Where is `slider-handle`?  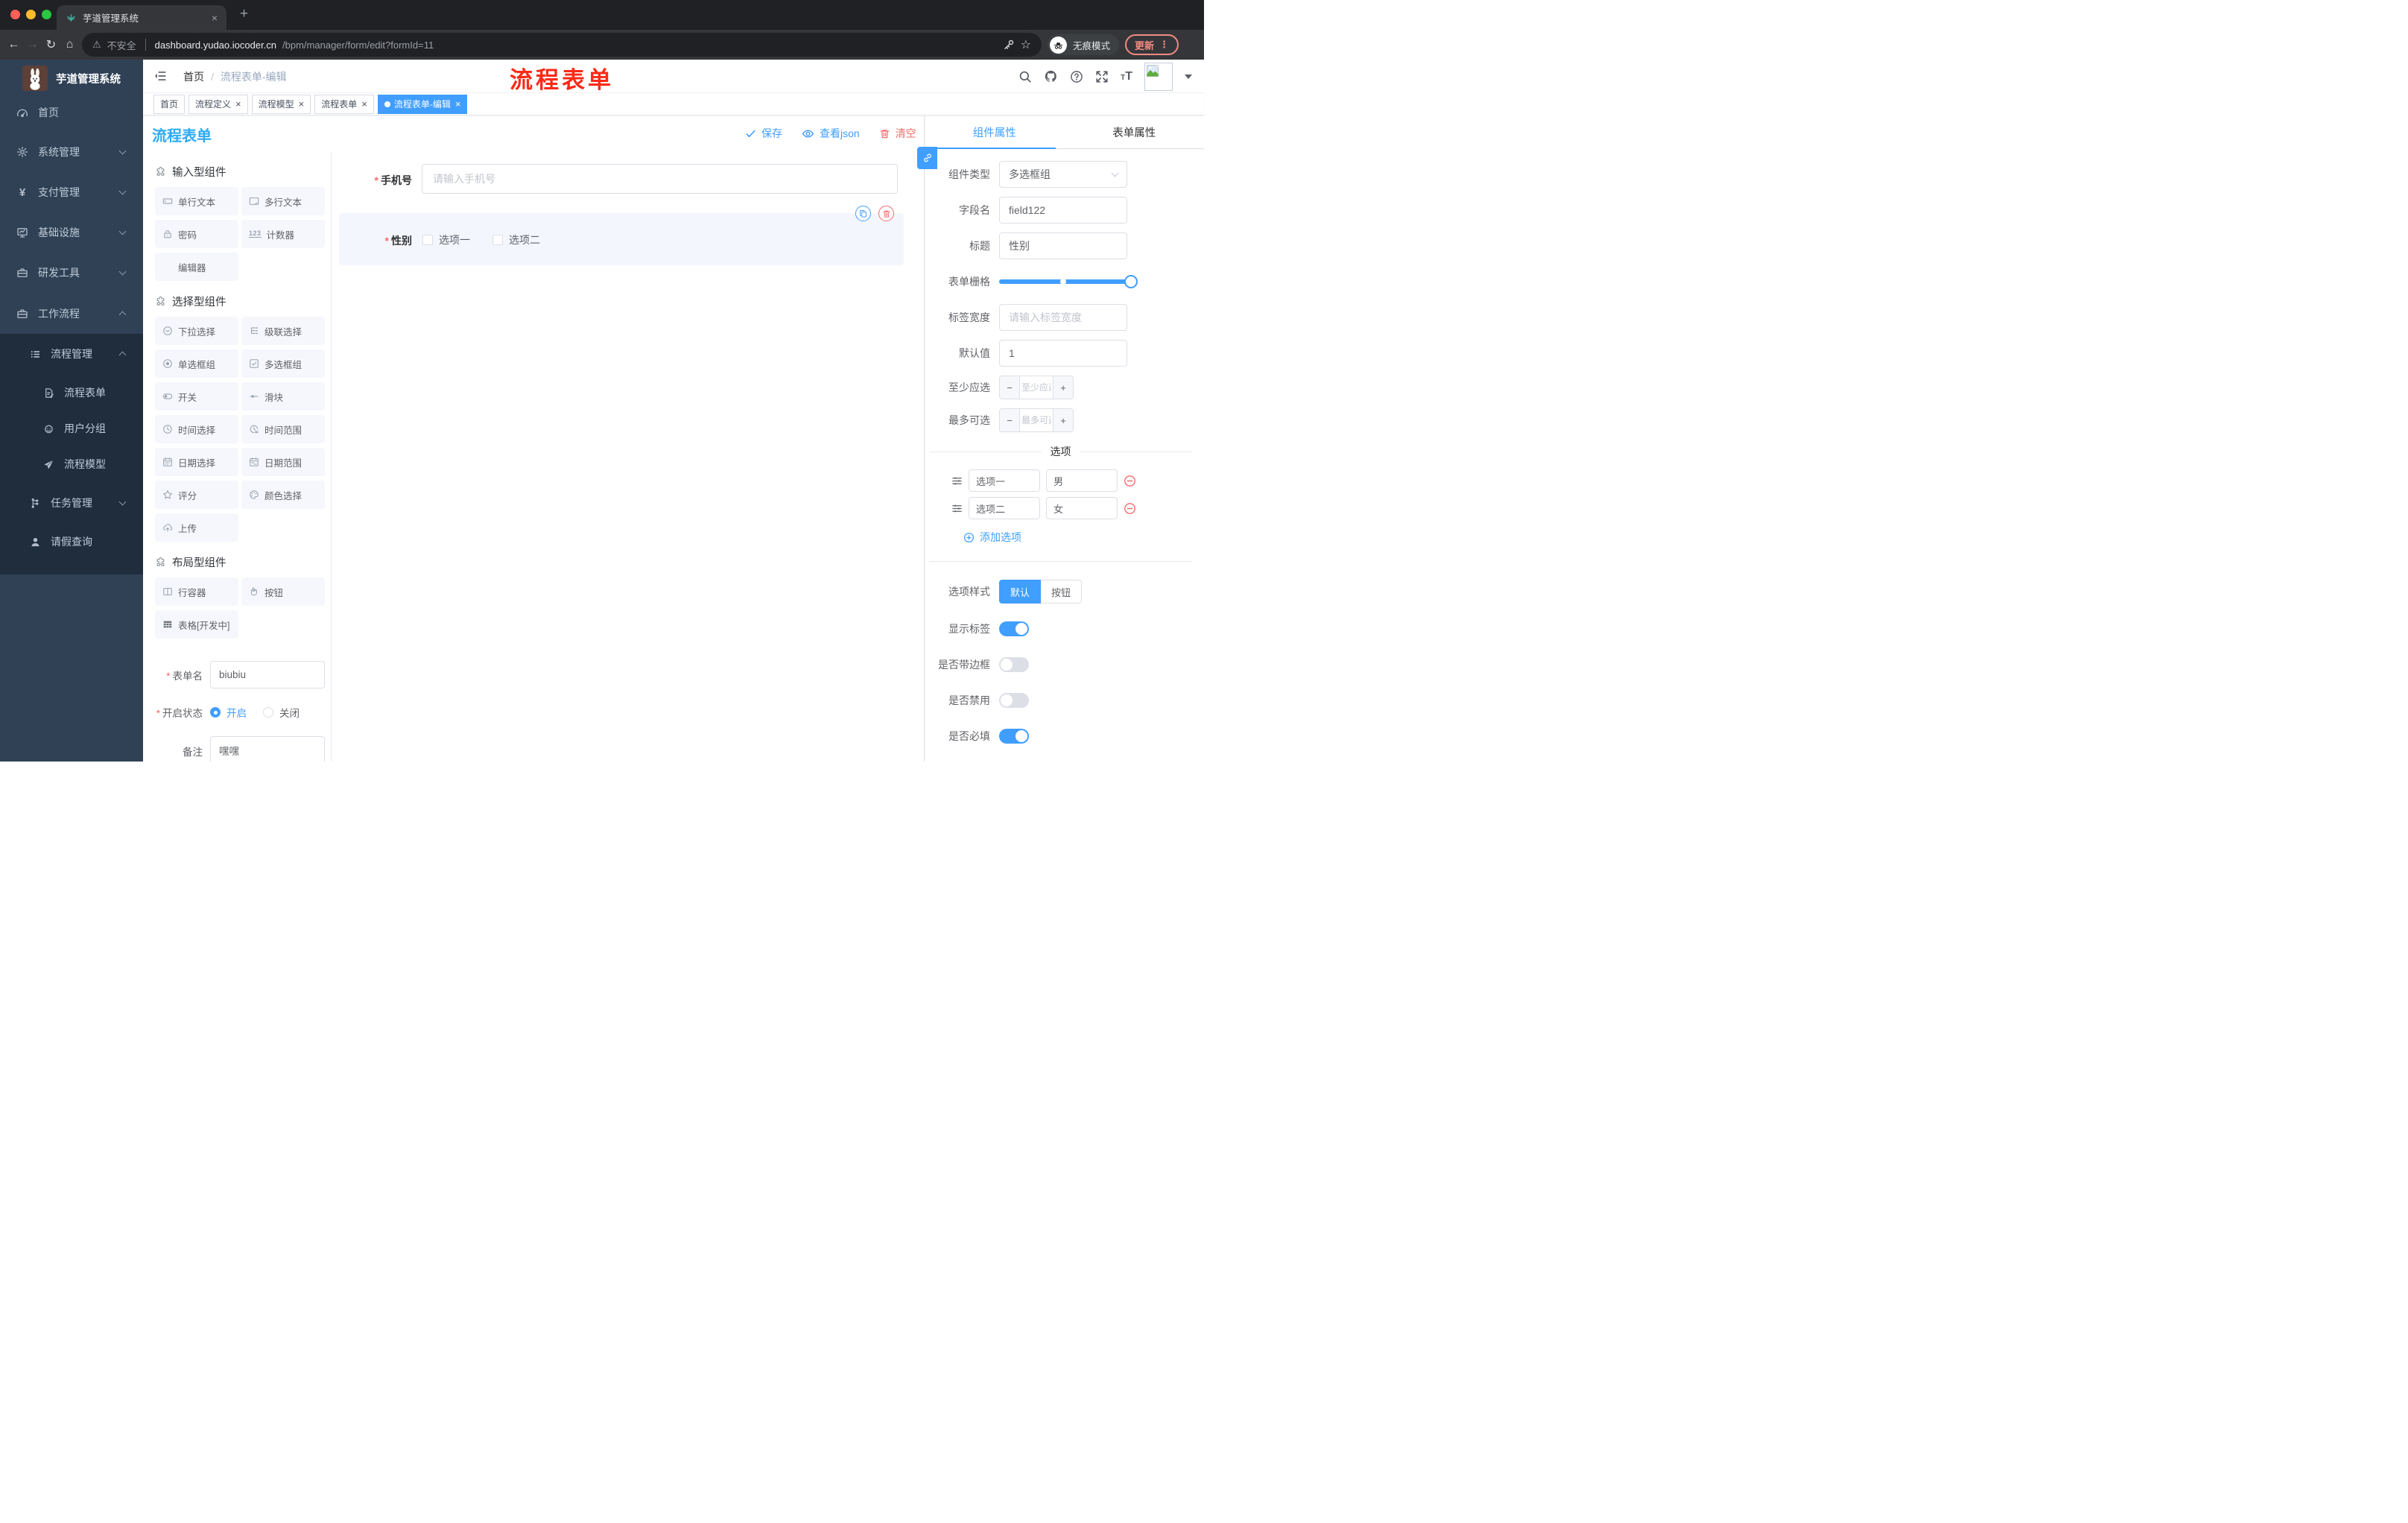
slider-handle is located at coordinates (1131, 281).